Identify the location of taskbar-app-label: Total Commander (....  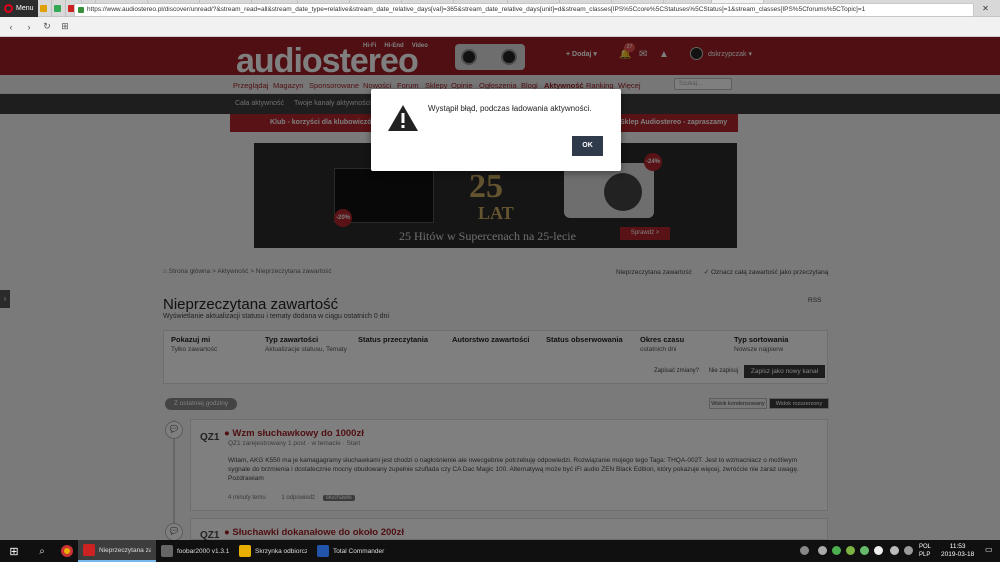
(359, 551).